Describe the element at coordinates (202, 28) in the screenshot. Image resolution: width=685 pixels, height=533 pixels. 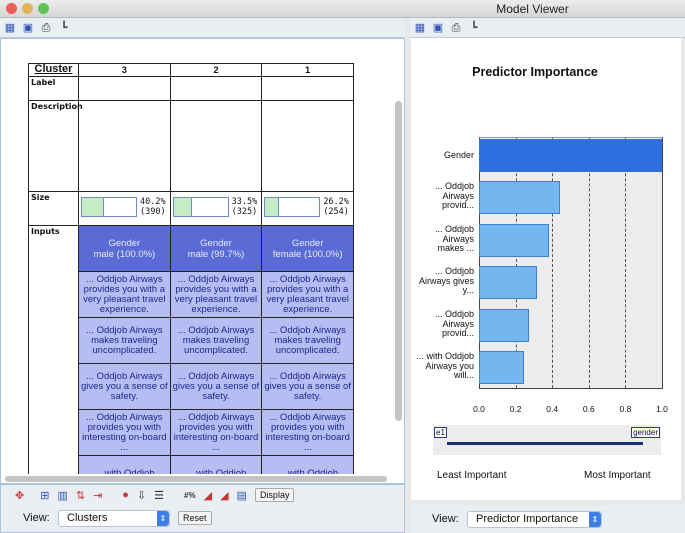
I see `left-toolbar: ▦ ▣ ⎙ ┗` at that location.